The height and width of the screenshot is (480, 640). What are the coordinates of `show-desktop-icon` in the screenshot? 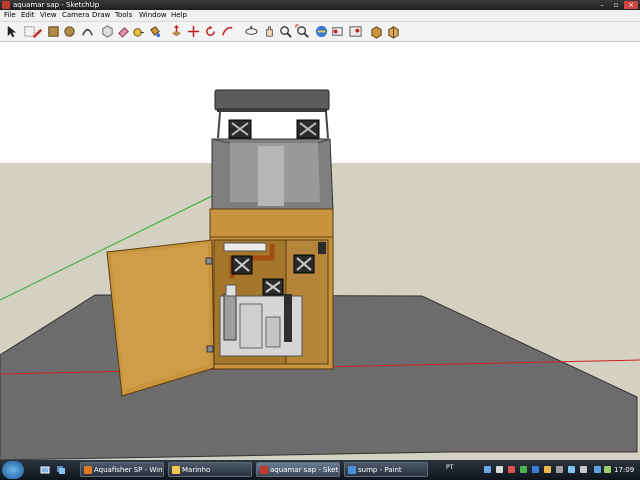 It's located at (45, 470).